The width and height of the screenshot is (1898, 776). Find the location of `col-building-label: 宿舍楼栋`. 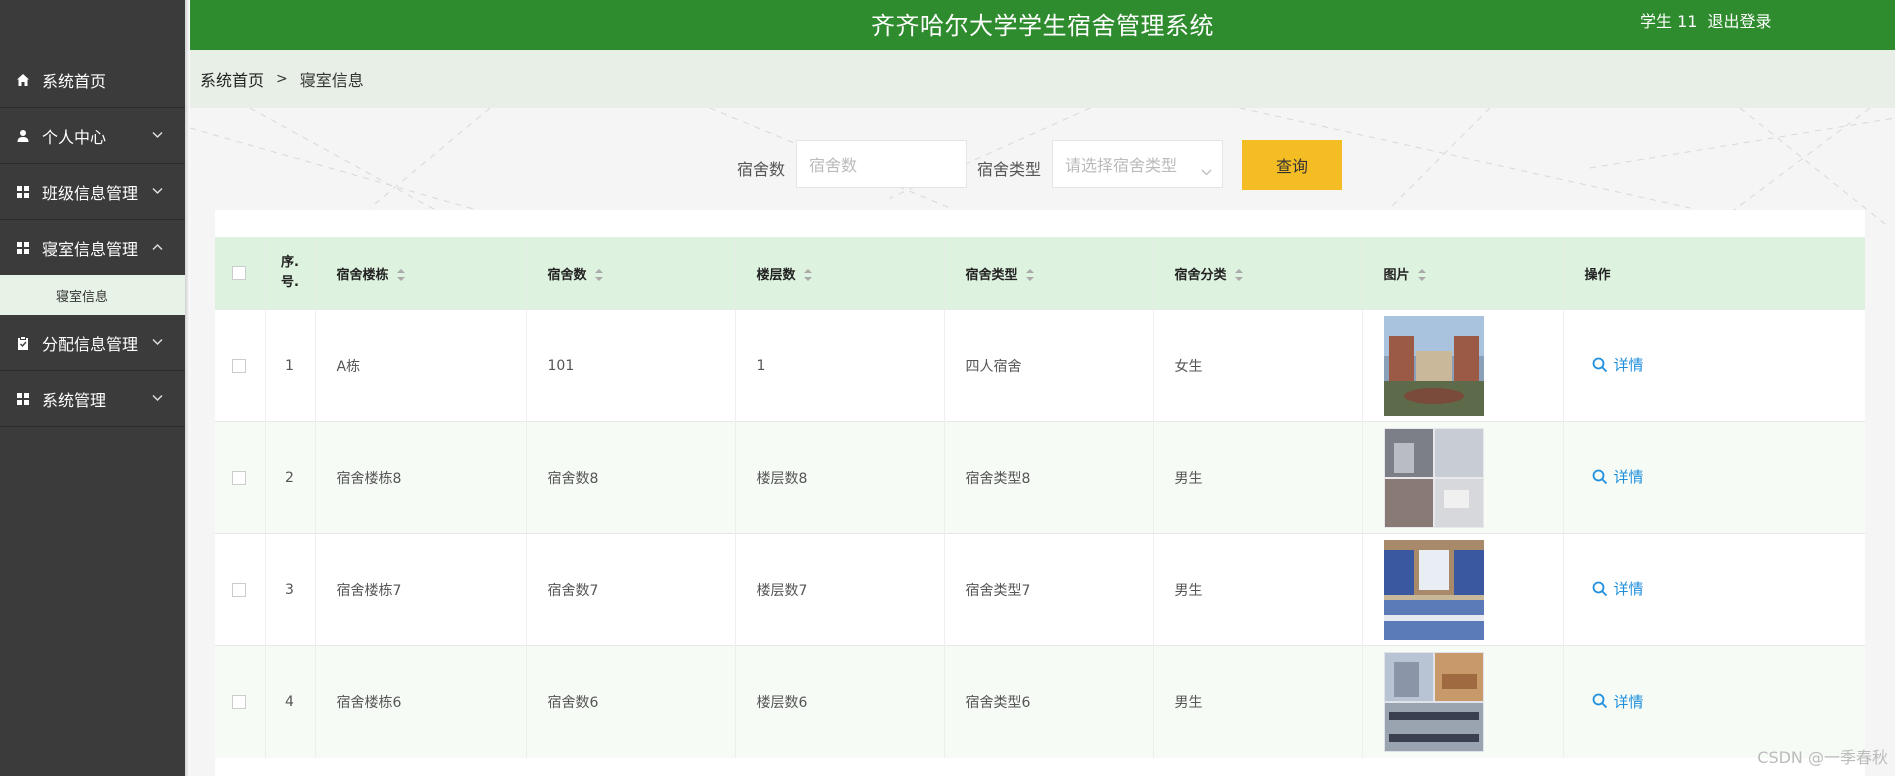

col-building-label: 宿舍楼栋 is located at coordinates (362, 275).